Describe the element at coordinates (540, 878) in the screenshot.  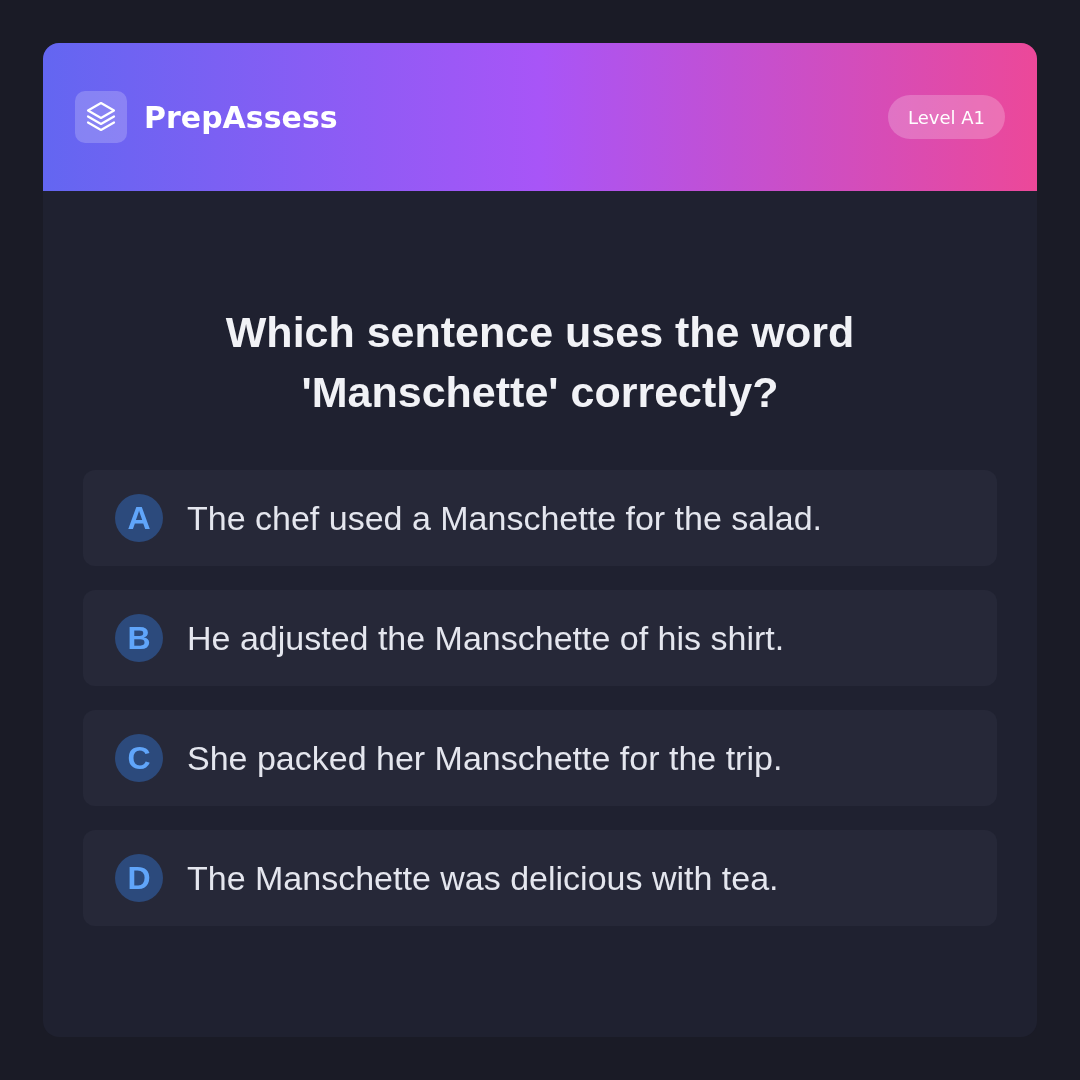
I see `answer-option: D The Manschette was delicious with tea.` at that location.